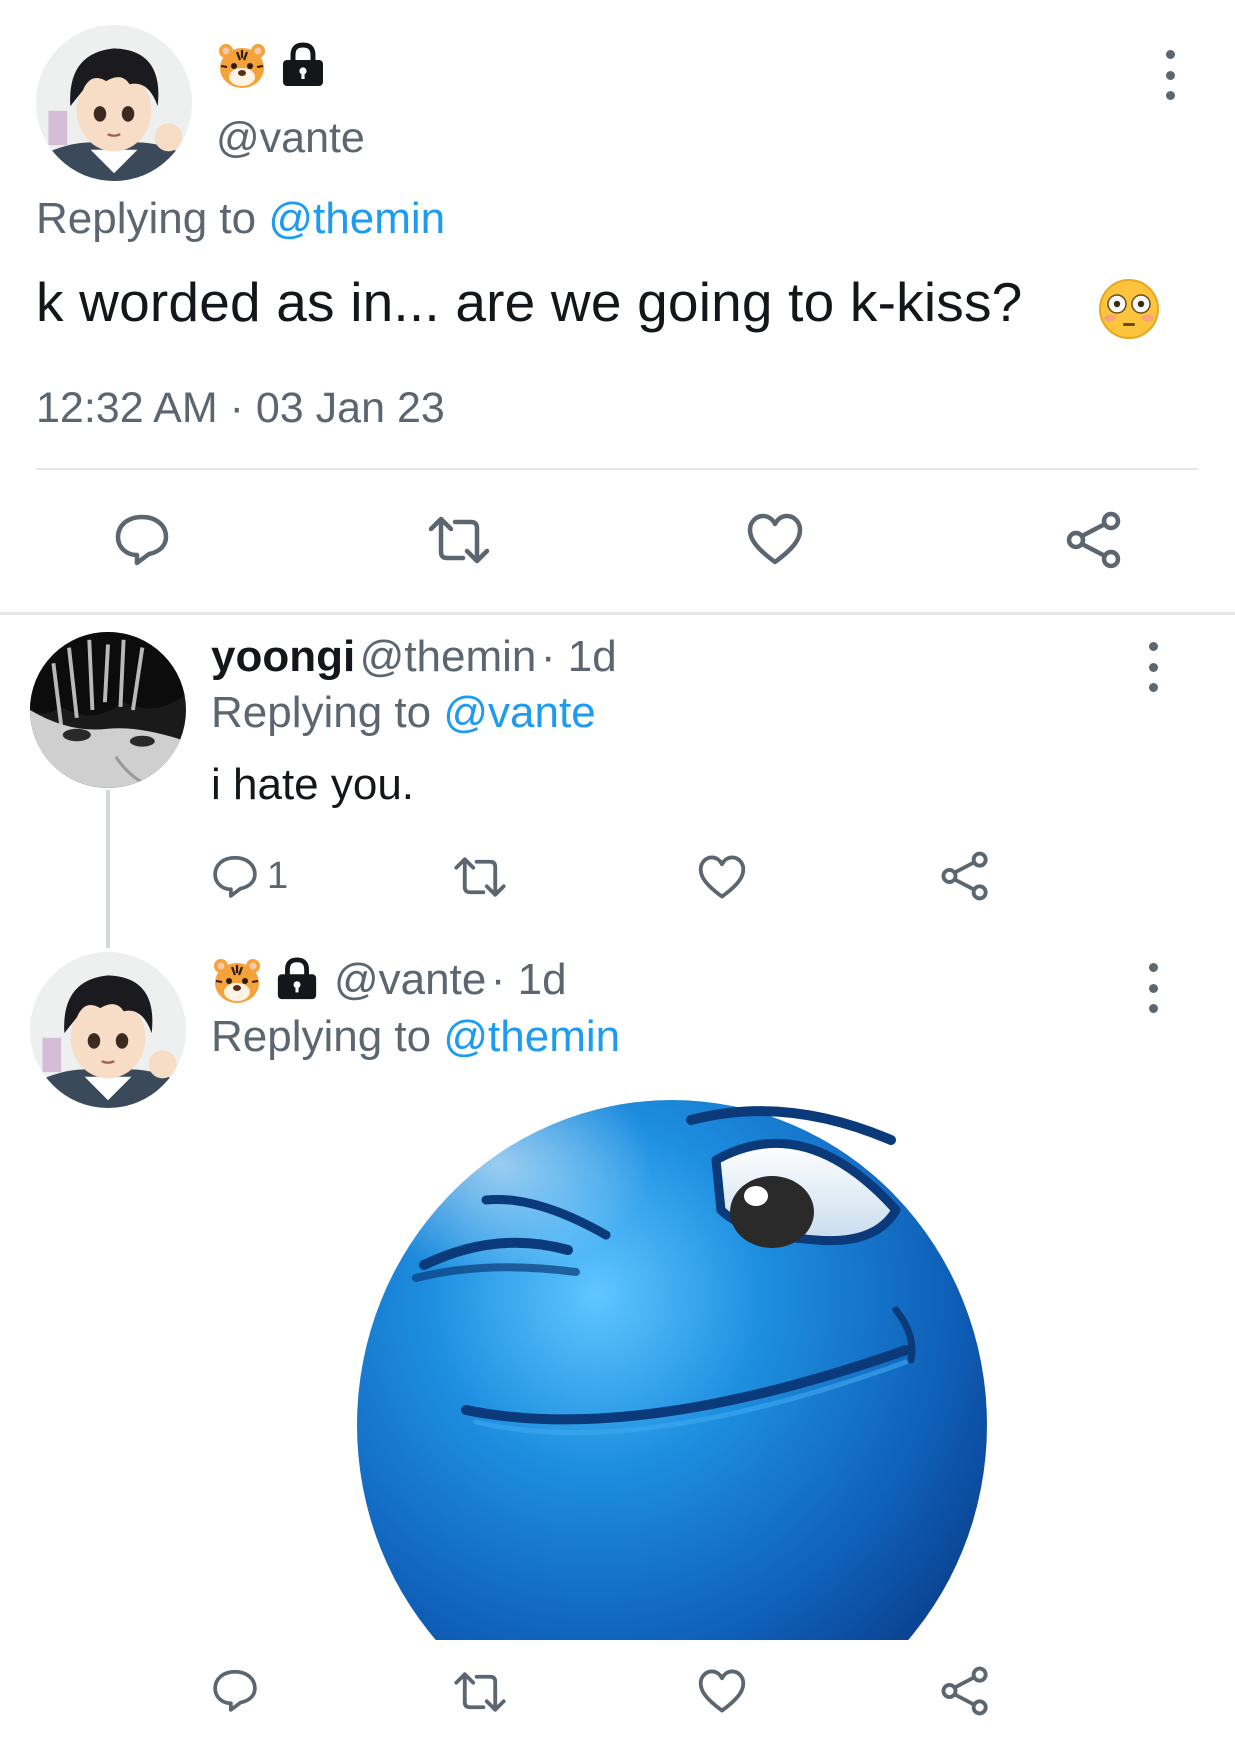 Image resolution: width=1235 pixels, height=1743 pixels. I want to click on tweet-timestamp: 12:32 AM · 03 Jan 23, so click(240, 408).